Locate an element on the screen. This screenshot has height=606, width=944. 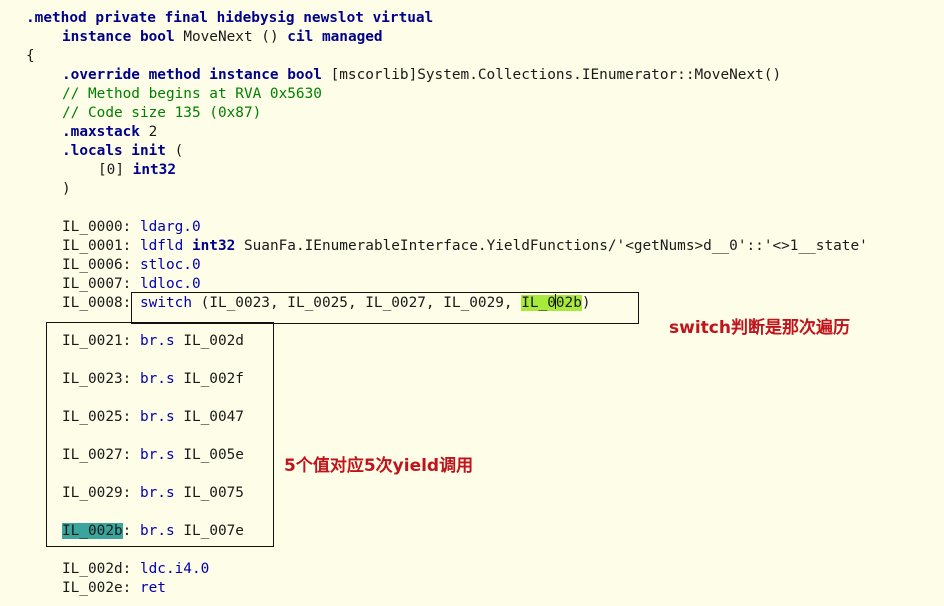
local-0-index: [0] is located at coordinates (111, 170).